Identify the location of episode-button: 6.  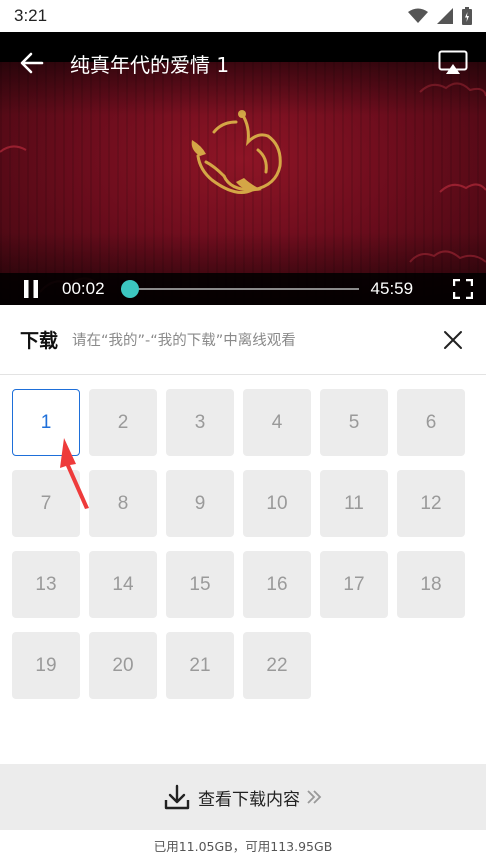
(431, 422).